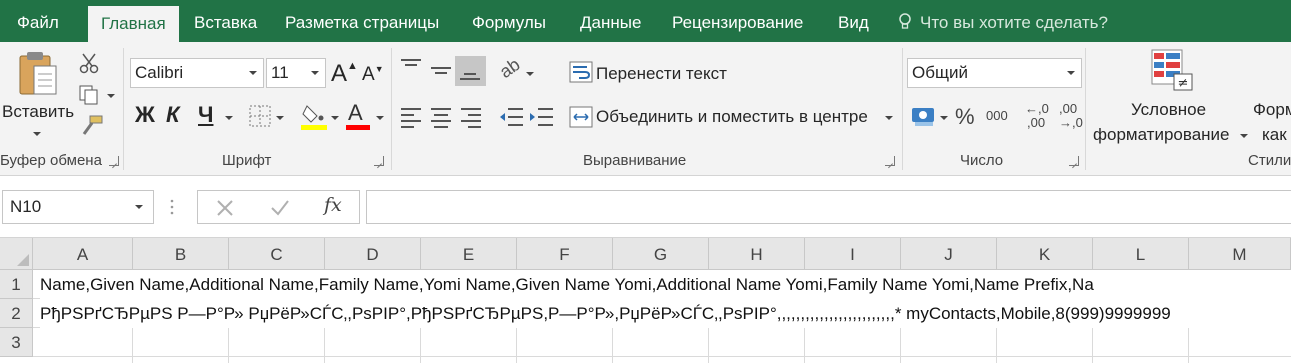  What do you see at coordinates (541, 117) in the screenshot?
I see `increase-indent-icon` at bounding box center [541, 117].